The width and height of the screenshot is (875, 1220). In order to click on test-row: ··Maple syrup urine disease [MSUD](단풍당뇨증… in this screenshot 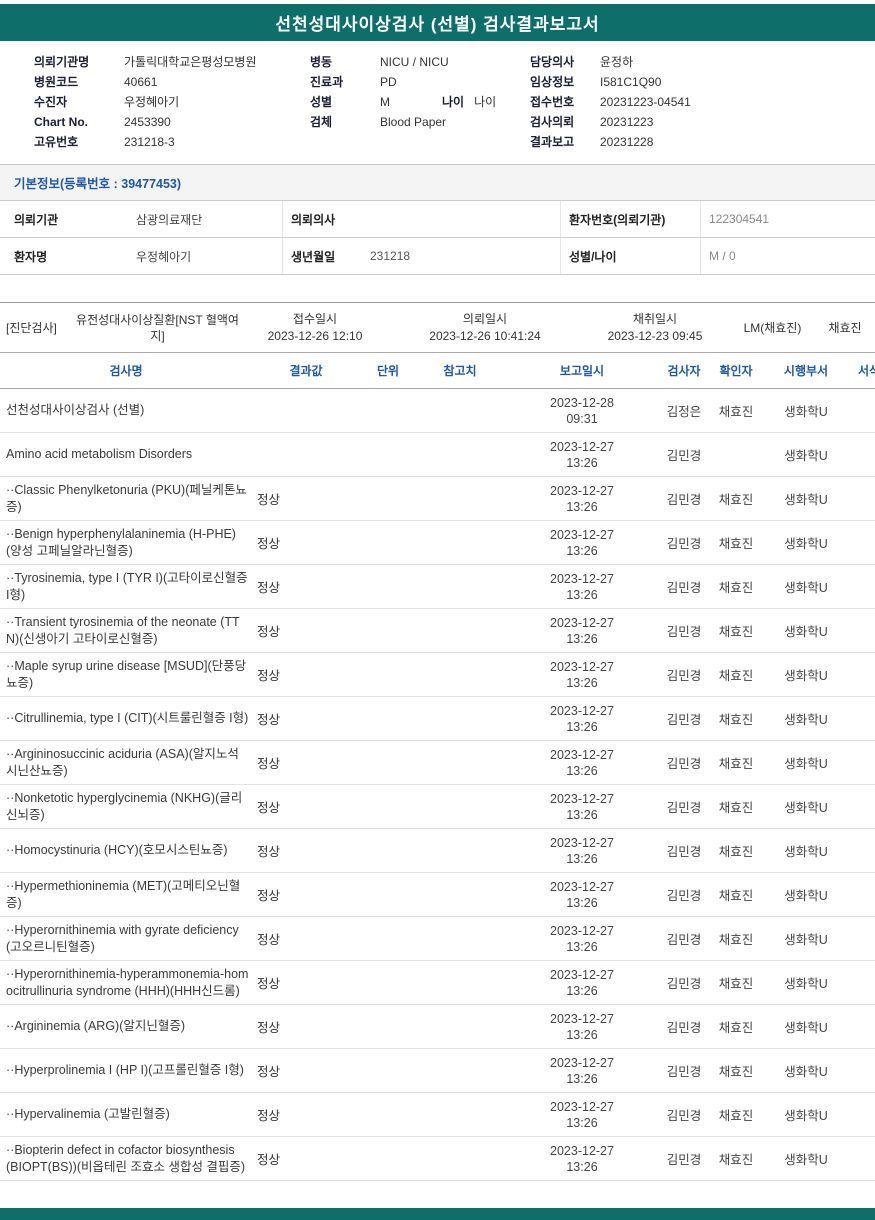, I will do `click(437, 675)`.